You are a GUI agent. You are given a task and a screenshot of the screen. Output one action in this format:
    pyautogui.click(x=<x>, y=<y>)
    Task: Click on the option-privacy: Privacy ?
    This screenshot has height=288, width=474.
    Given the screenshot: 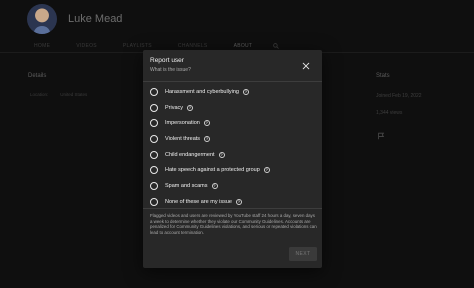 What is the action you would take?
    pyautogui.click(x=232, y=108)
    